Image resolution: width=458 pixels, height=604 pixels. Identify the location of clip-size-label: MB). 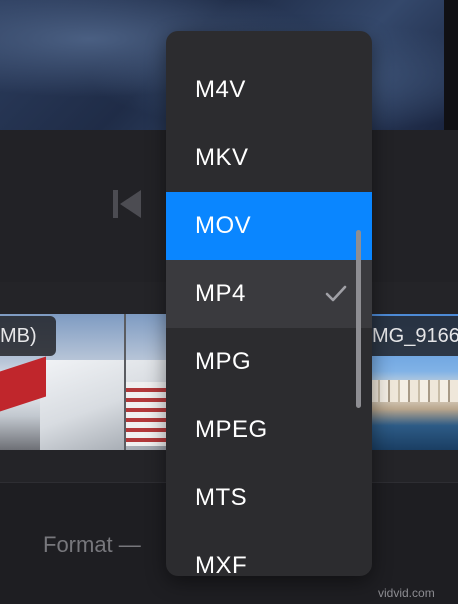
(28, 336).